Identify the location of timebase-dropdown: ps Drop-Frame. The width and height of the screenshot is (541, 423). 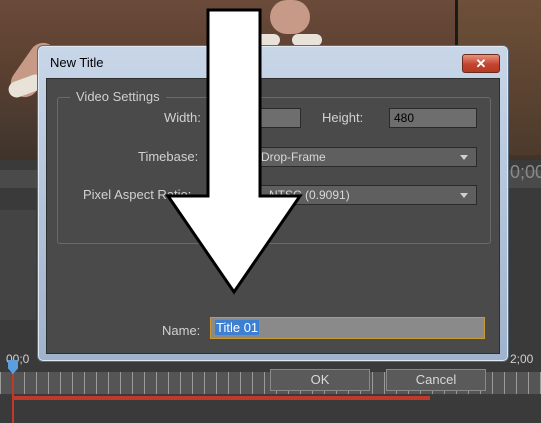
(346, 157).